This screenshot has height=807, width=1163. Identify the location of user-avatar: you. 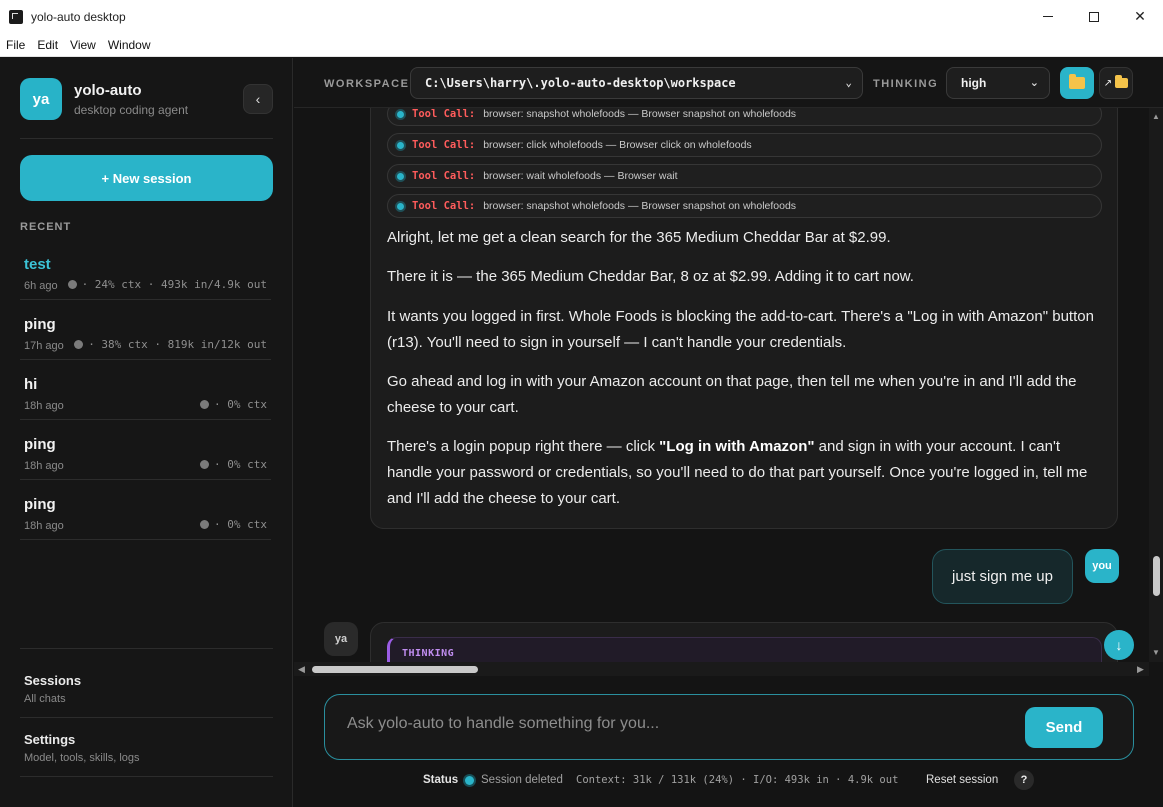
(1102, 566).